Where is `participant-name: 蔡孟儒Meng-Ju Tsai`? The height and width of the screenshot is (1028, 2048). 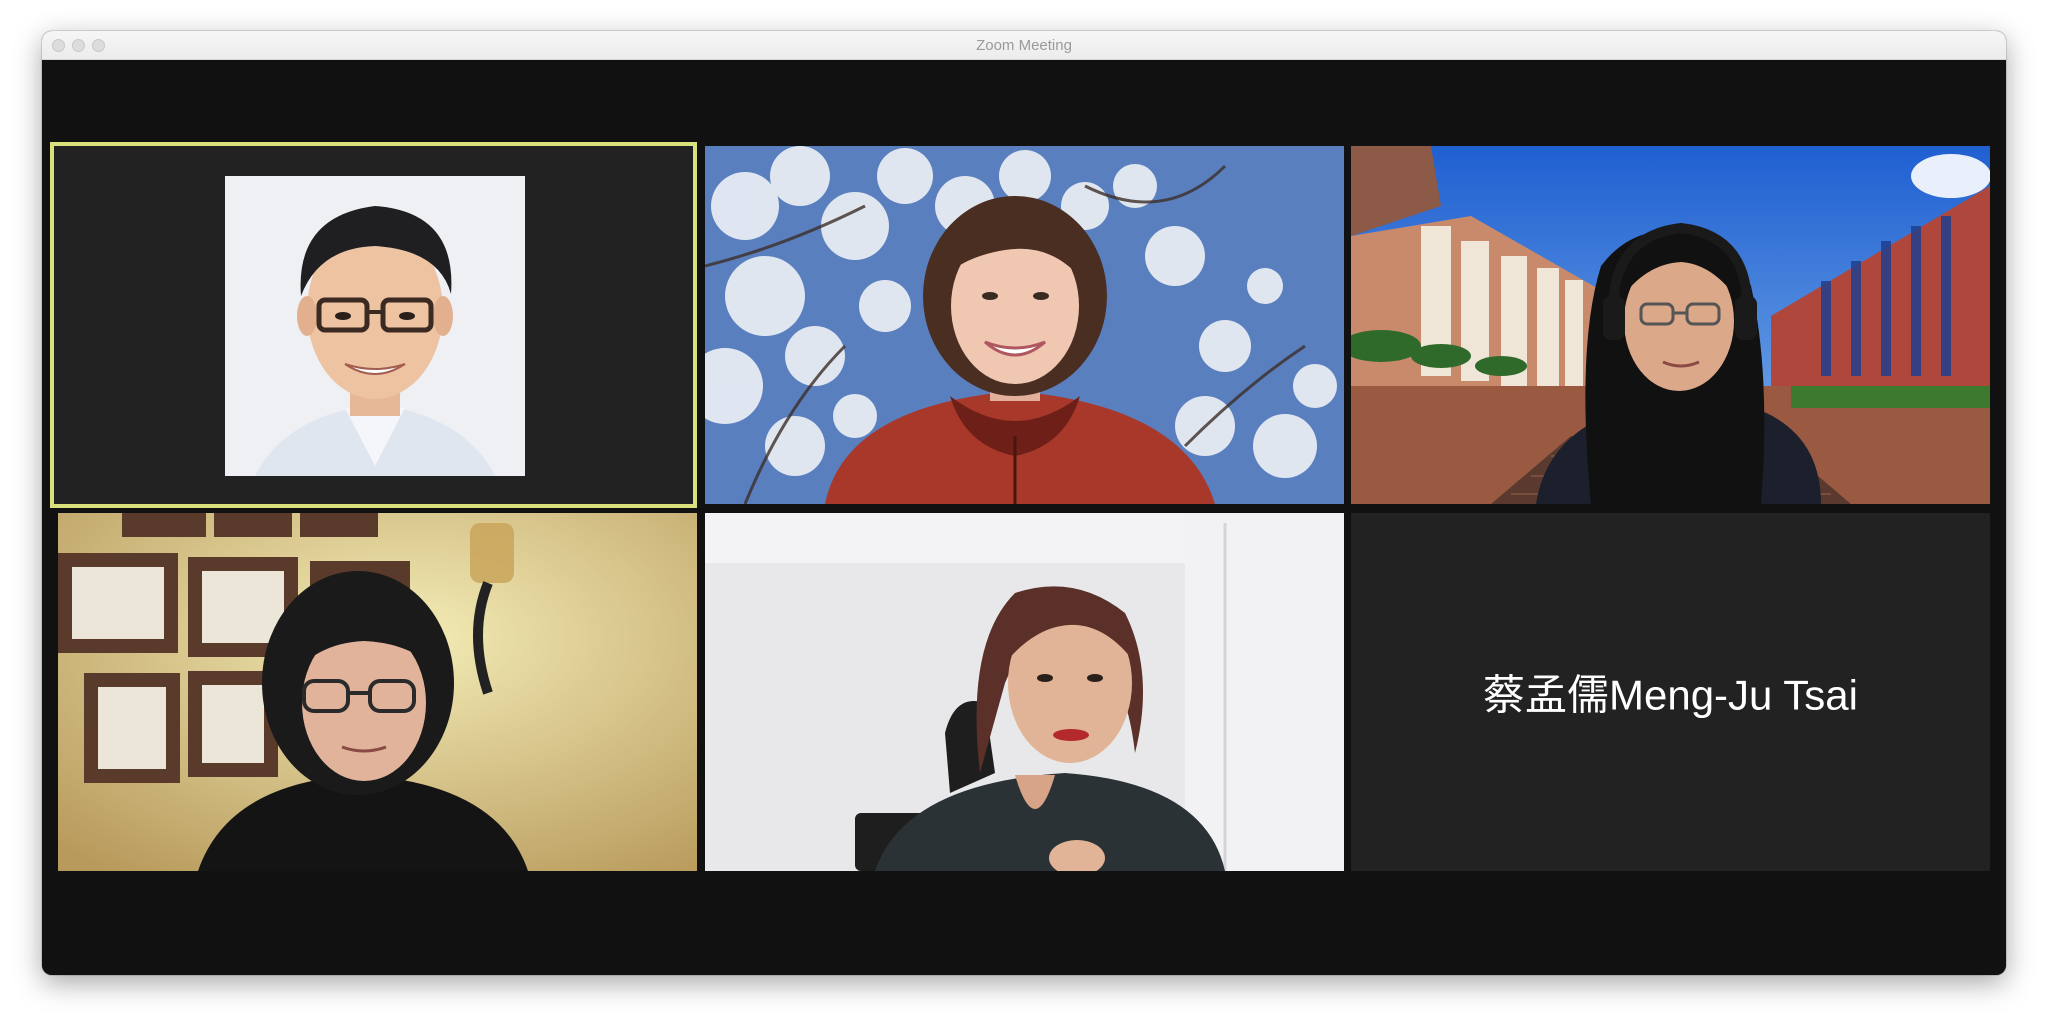 participant-name: 蔡孟儒Meng-Ju Tsai is located at coordinates (1670, 695).